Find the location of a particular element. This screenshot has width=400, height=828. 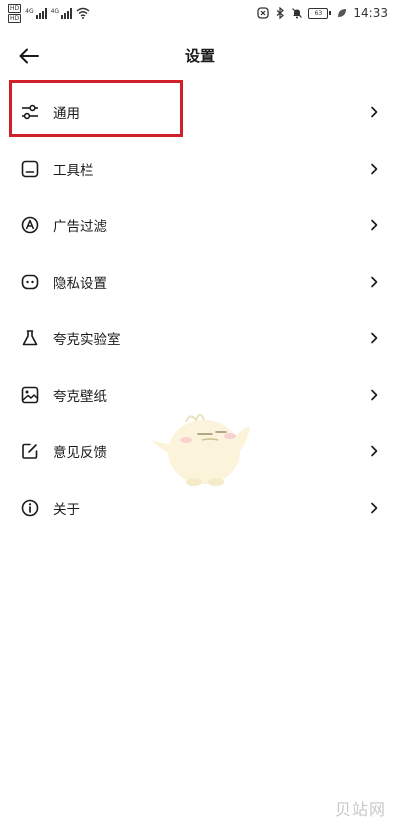

settings-item-label: 关于 is located at coordinates (66, 509).